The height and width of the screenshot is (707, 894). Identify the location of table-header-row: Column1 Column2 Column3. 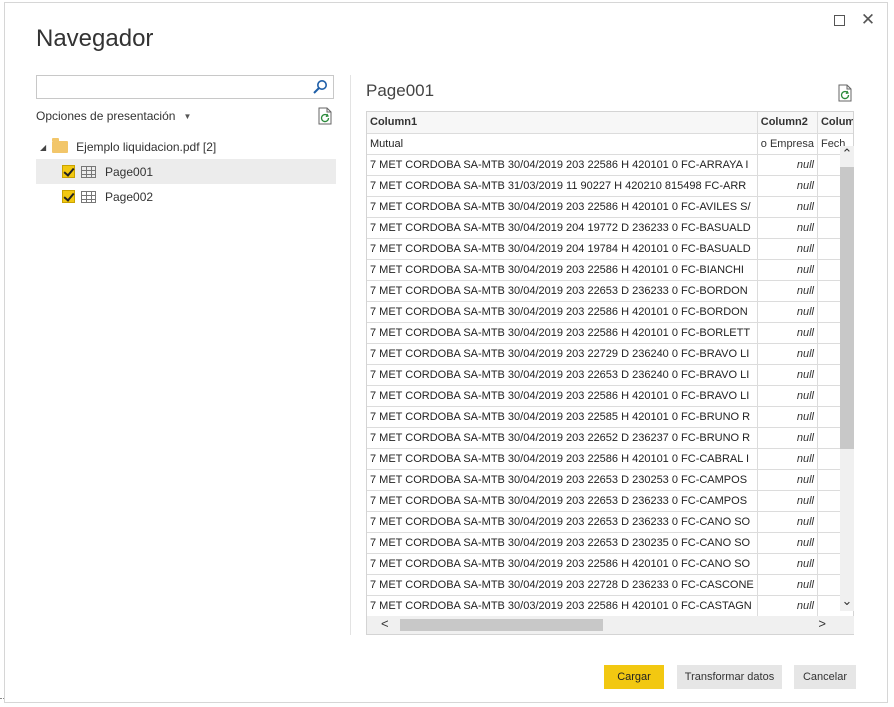
(610, 123).